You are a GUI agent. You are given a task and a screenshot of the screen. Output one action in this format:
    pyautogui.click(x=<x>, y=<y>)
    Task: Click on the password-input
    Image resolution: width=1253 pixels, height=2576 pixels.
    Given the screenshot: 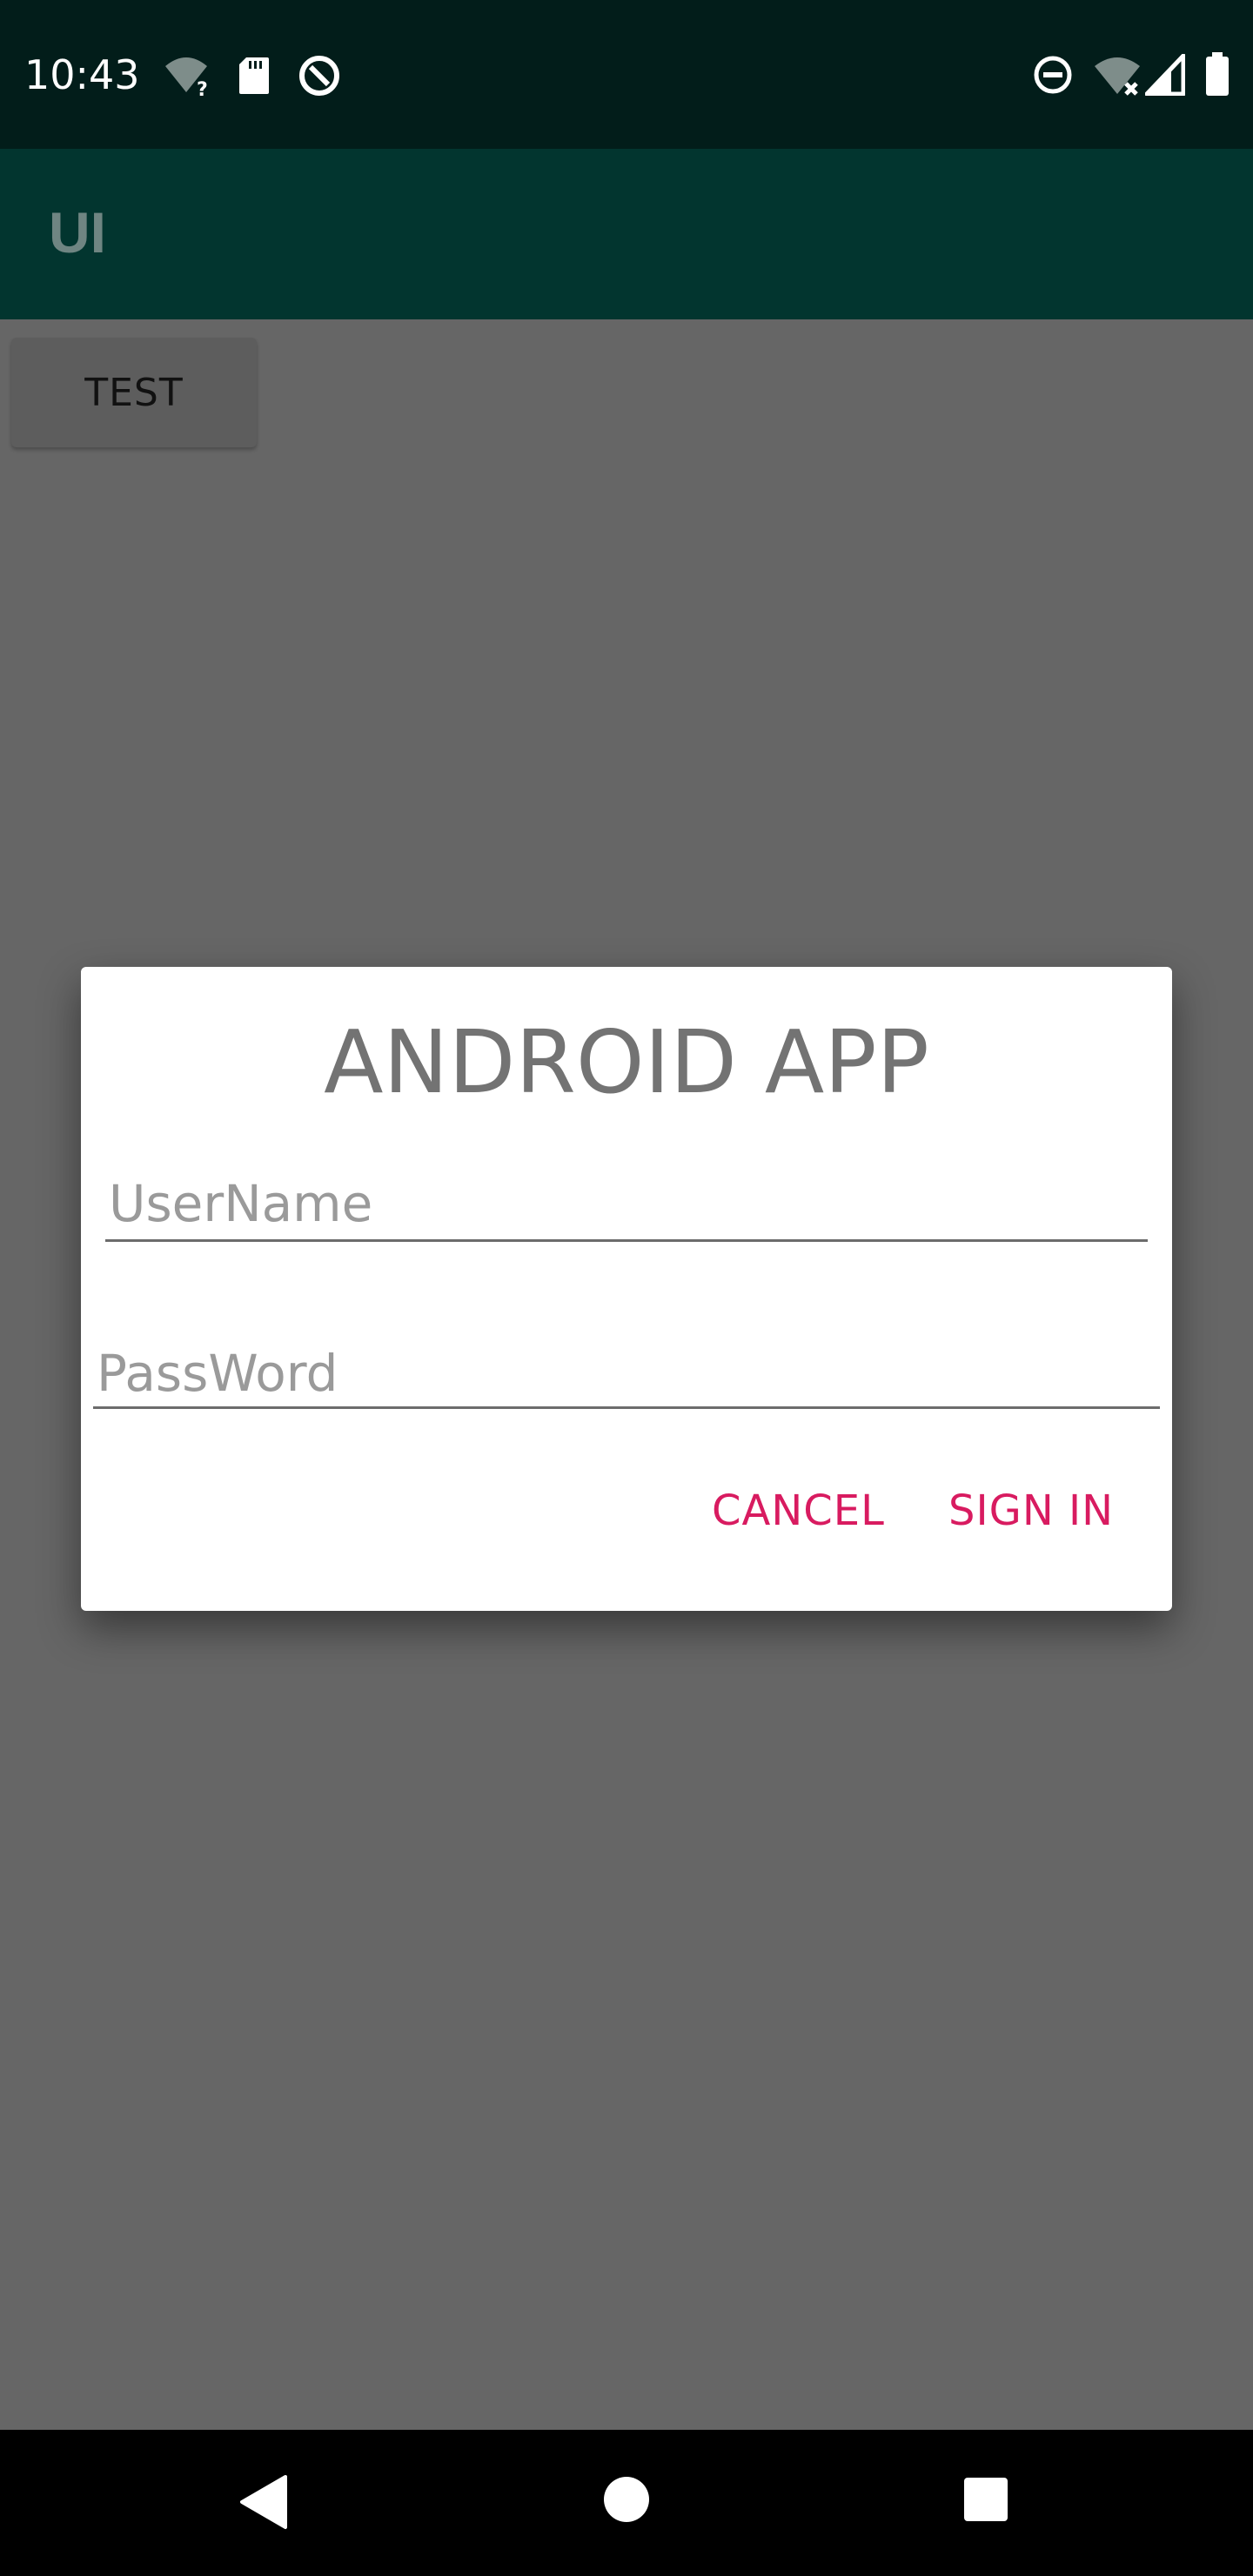 What is the action you would take?
    pyautogui.click(x=626, y=1374)
    